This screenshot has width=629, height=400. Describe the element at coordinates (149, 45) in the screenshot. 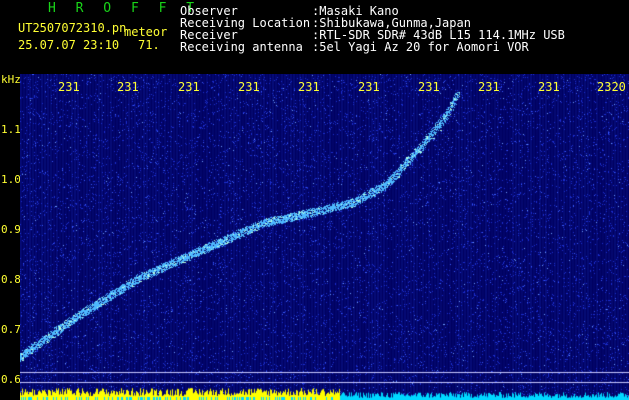

I see `value-label: 71.` at that location.